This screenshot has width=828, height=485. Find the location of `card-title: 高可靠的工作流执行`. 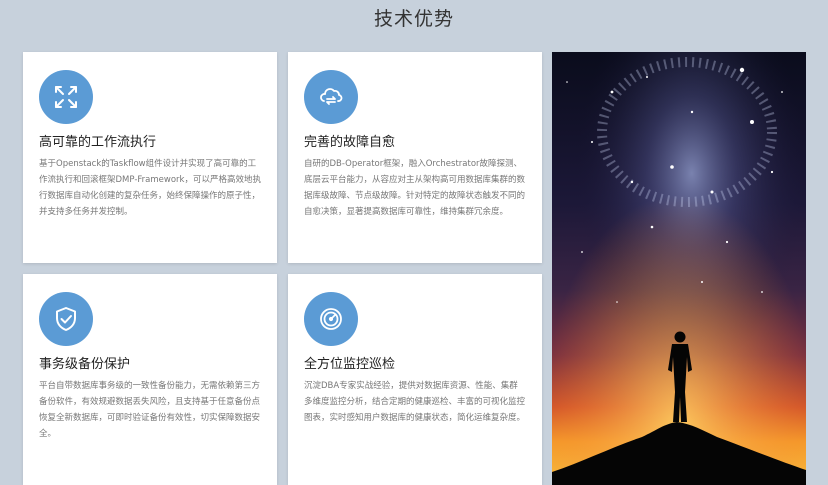

card-title: 高可靠的工作流执行 is located at coordinates (98, 142).